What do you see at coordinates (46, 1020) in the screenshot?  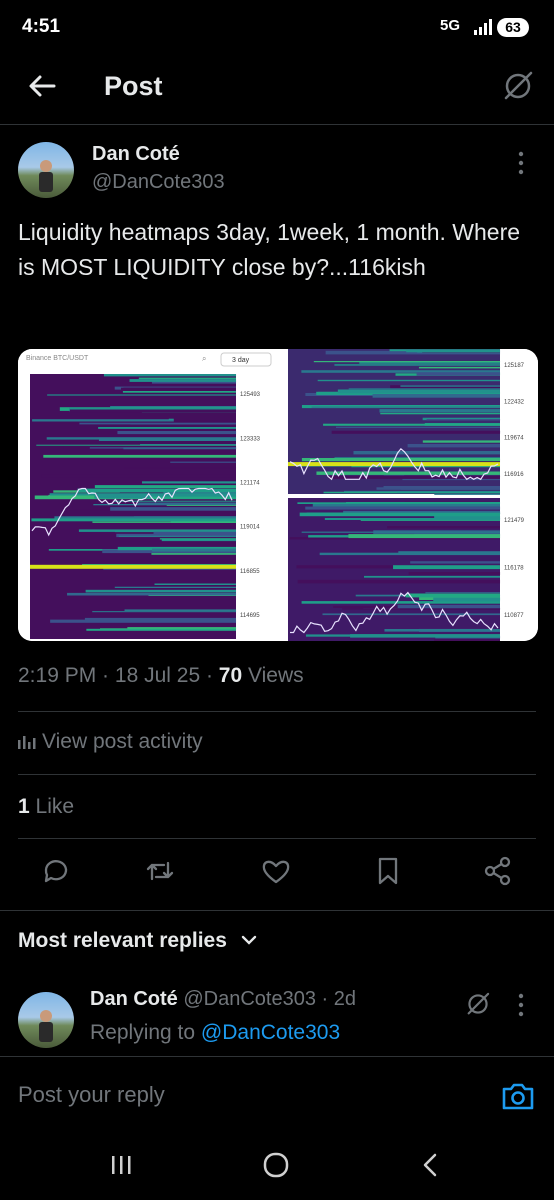 I see `reply-avatar` at bounding box center [46, 1020].